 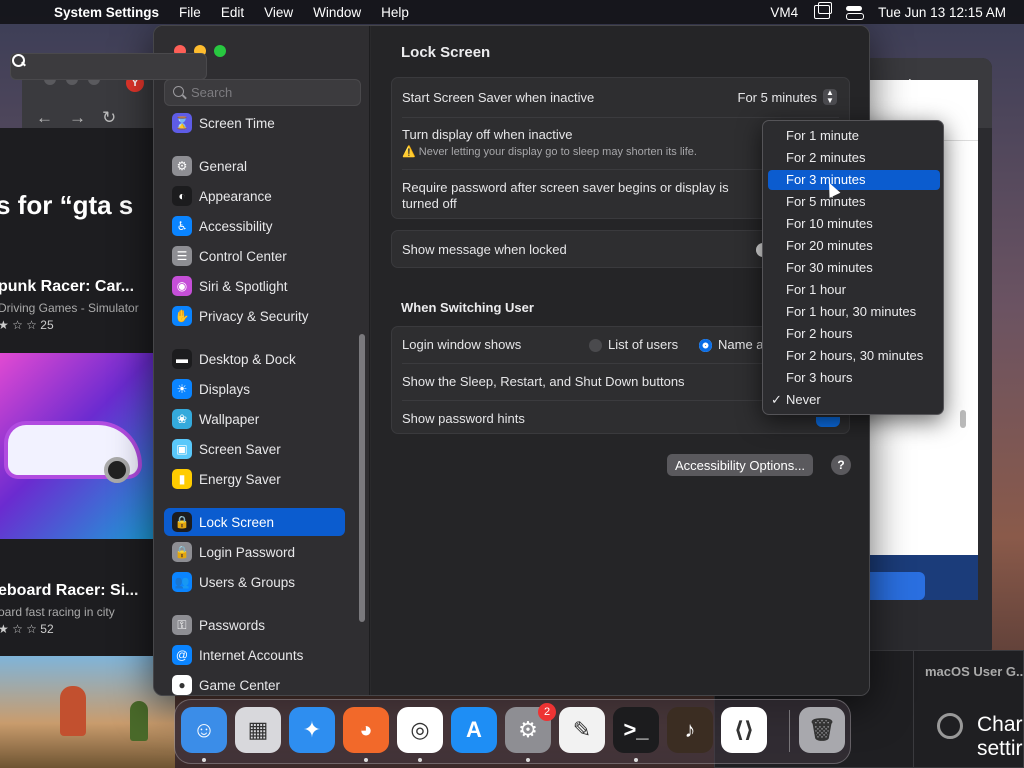 What do you see at coordinates (366, 730) in the screenshot?
I see `firefox-icon: ◕` at bounding box center [366, 730].